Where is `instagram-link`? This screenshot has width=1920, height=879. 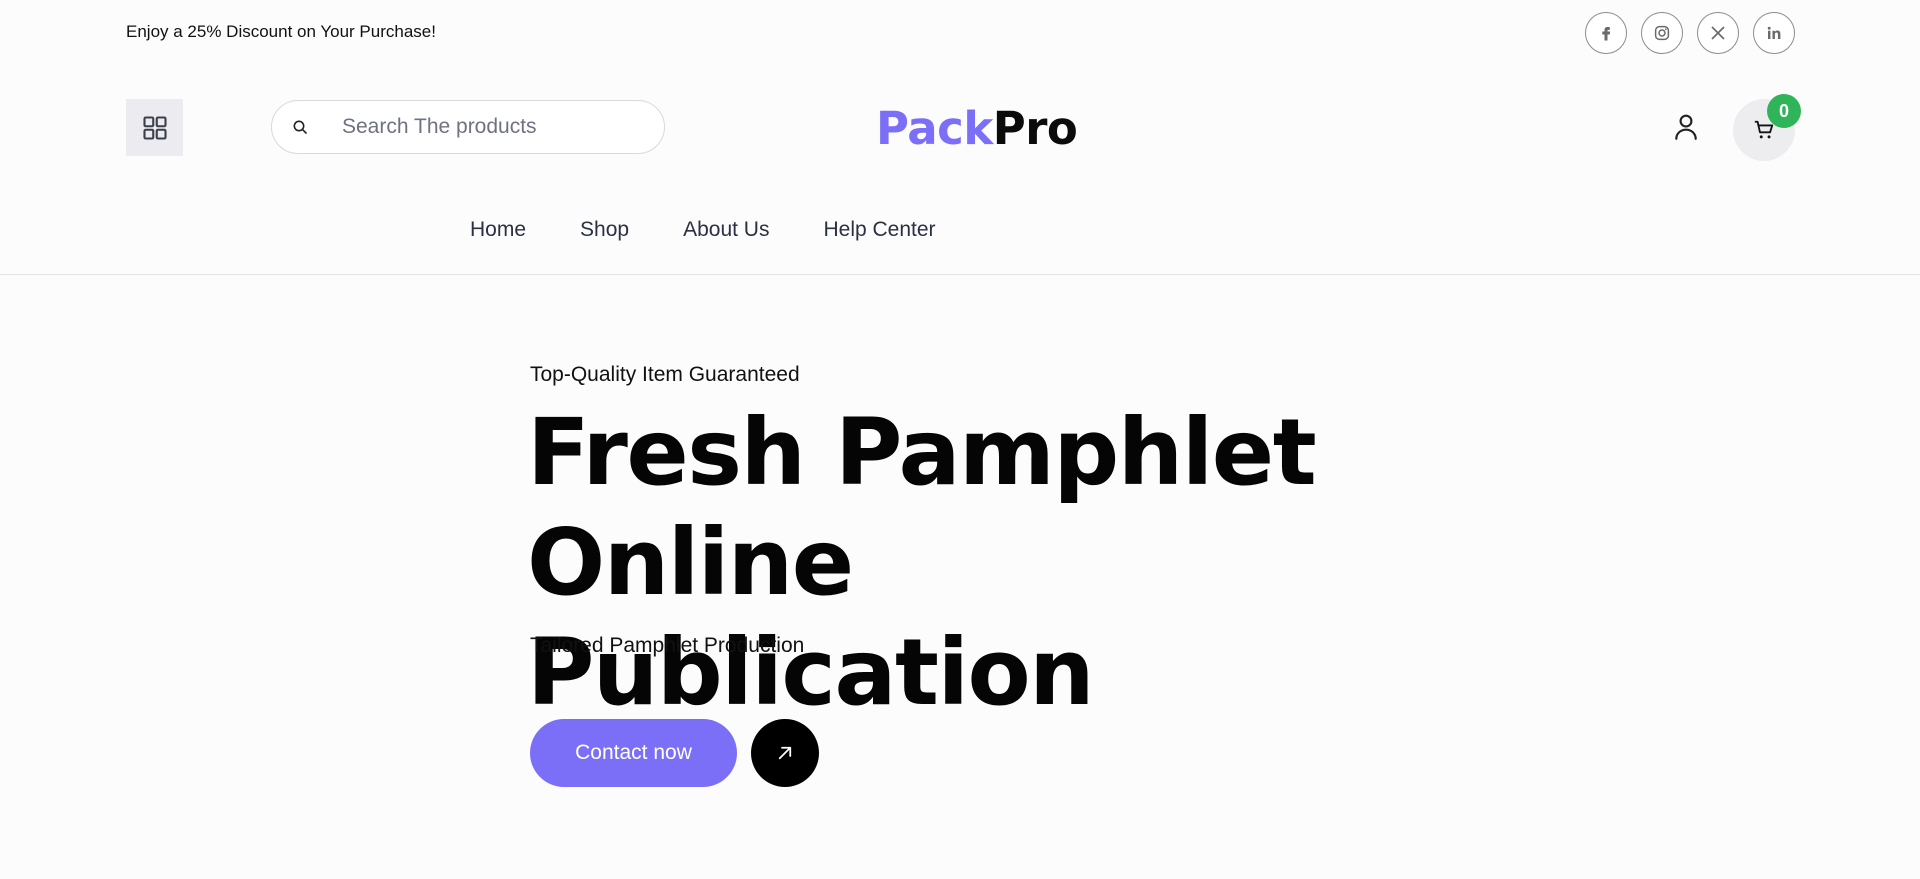 instagram-link is located at coordinates (1662, 33).